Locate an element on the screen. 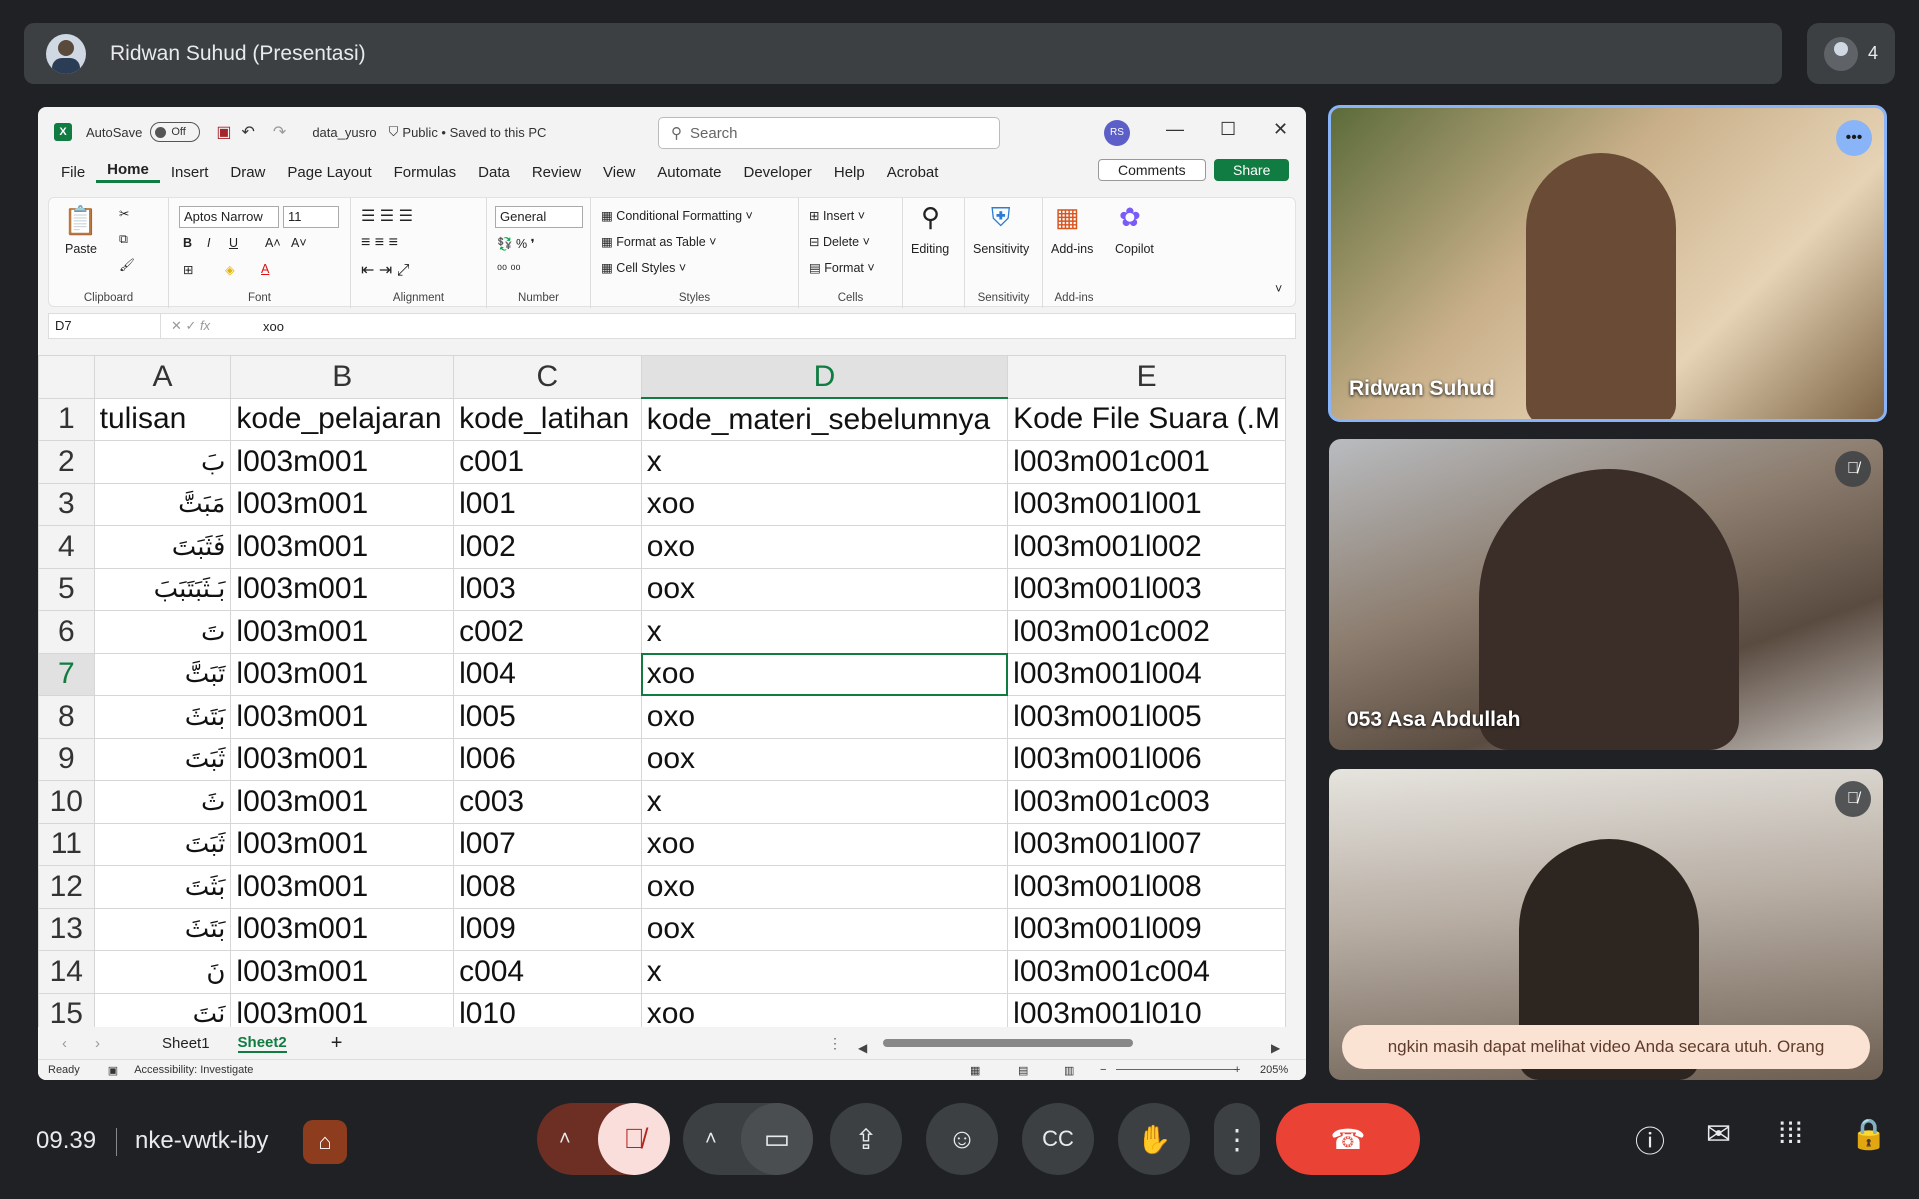  delete-cells-button: ⊟ Delete ˅ is located at coordinates (839, 241).